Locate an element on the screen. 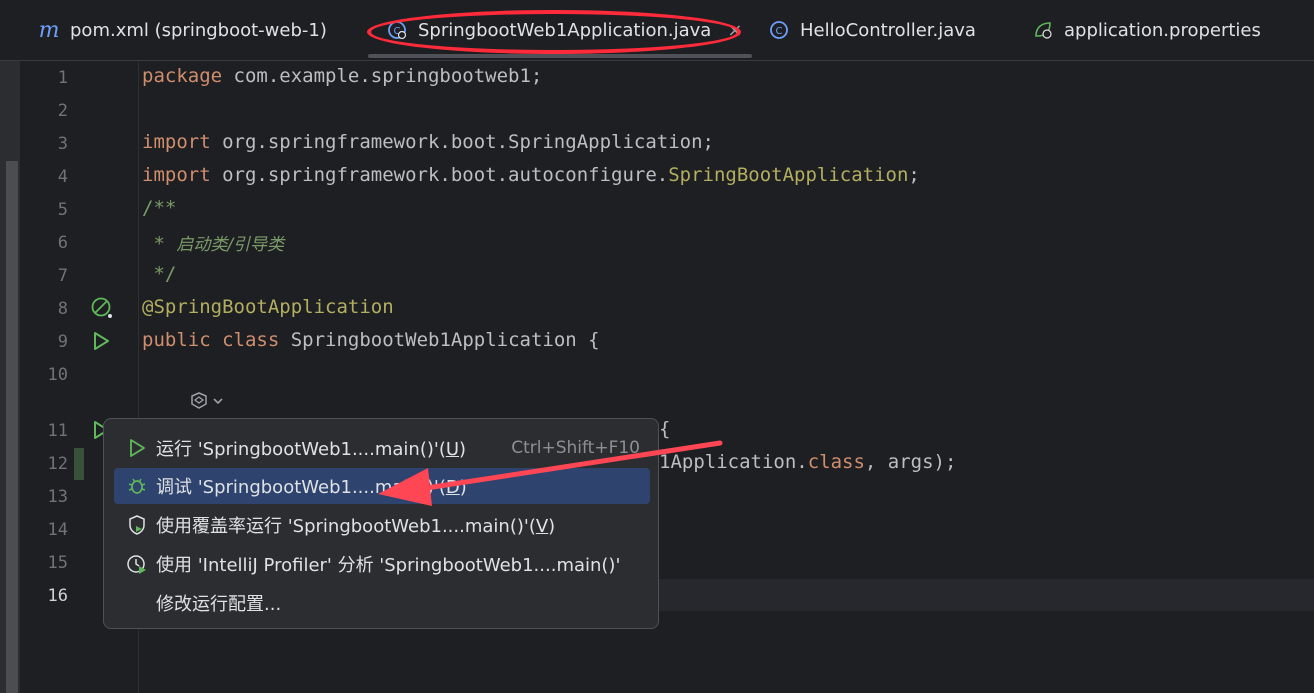 Image resolution: width=1314 pixels, height=693 pixels. arrow-shaft is located at coordinates (570, 466).